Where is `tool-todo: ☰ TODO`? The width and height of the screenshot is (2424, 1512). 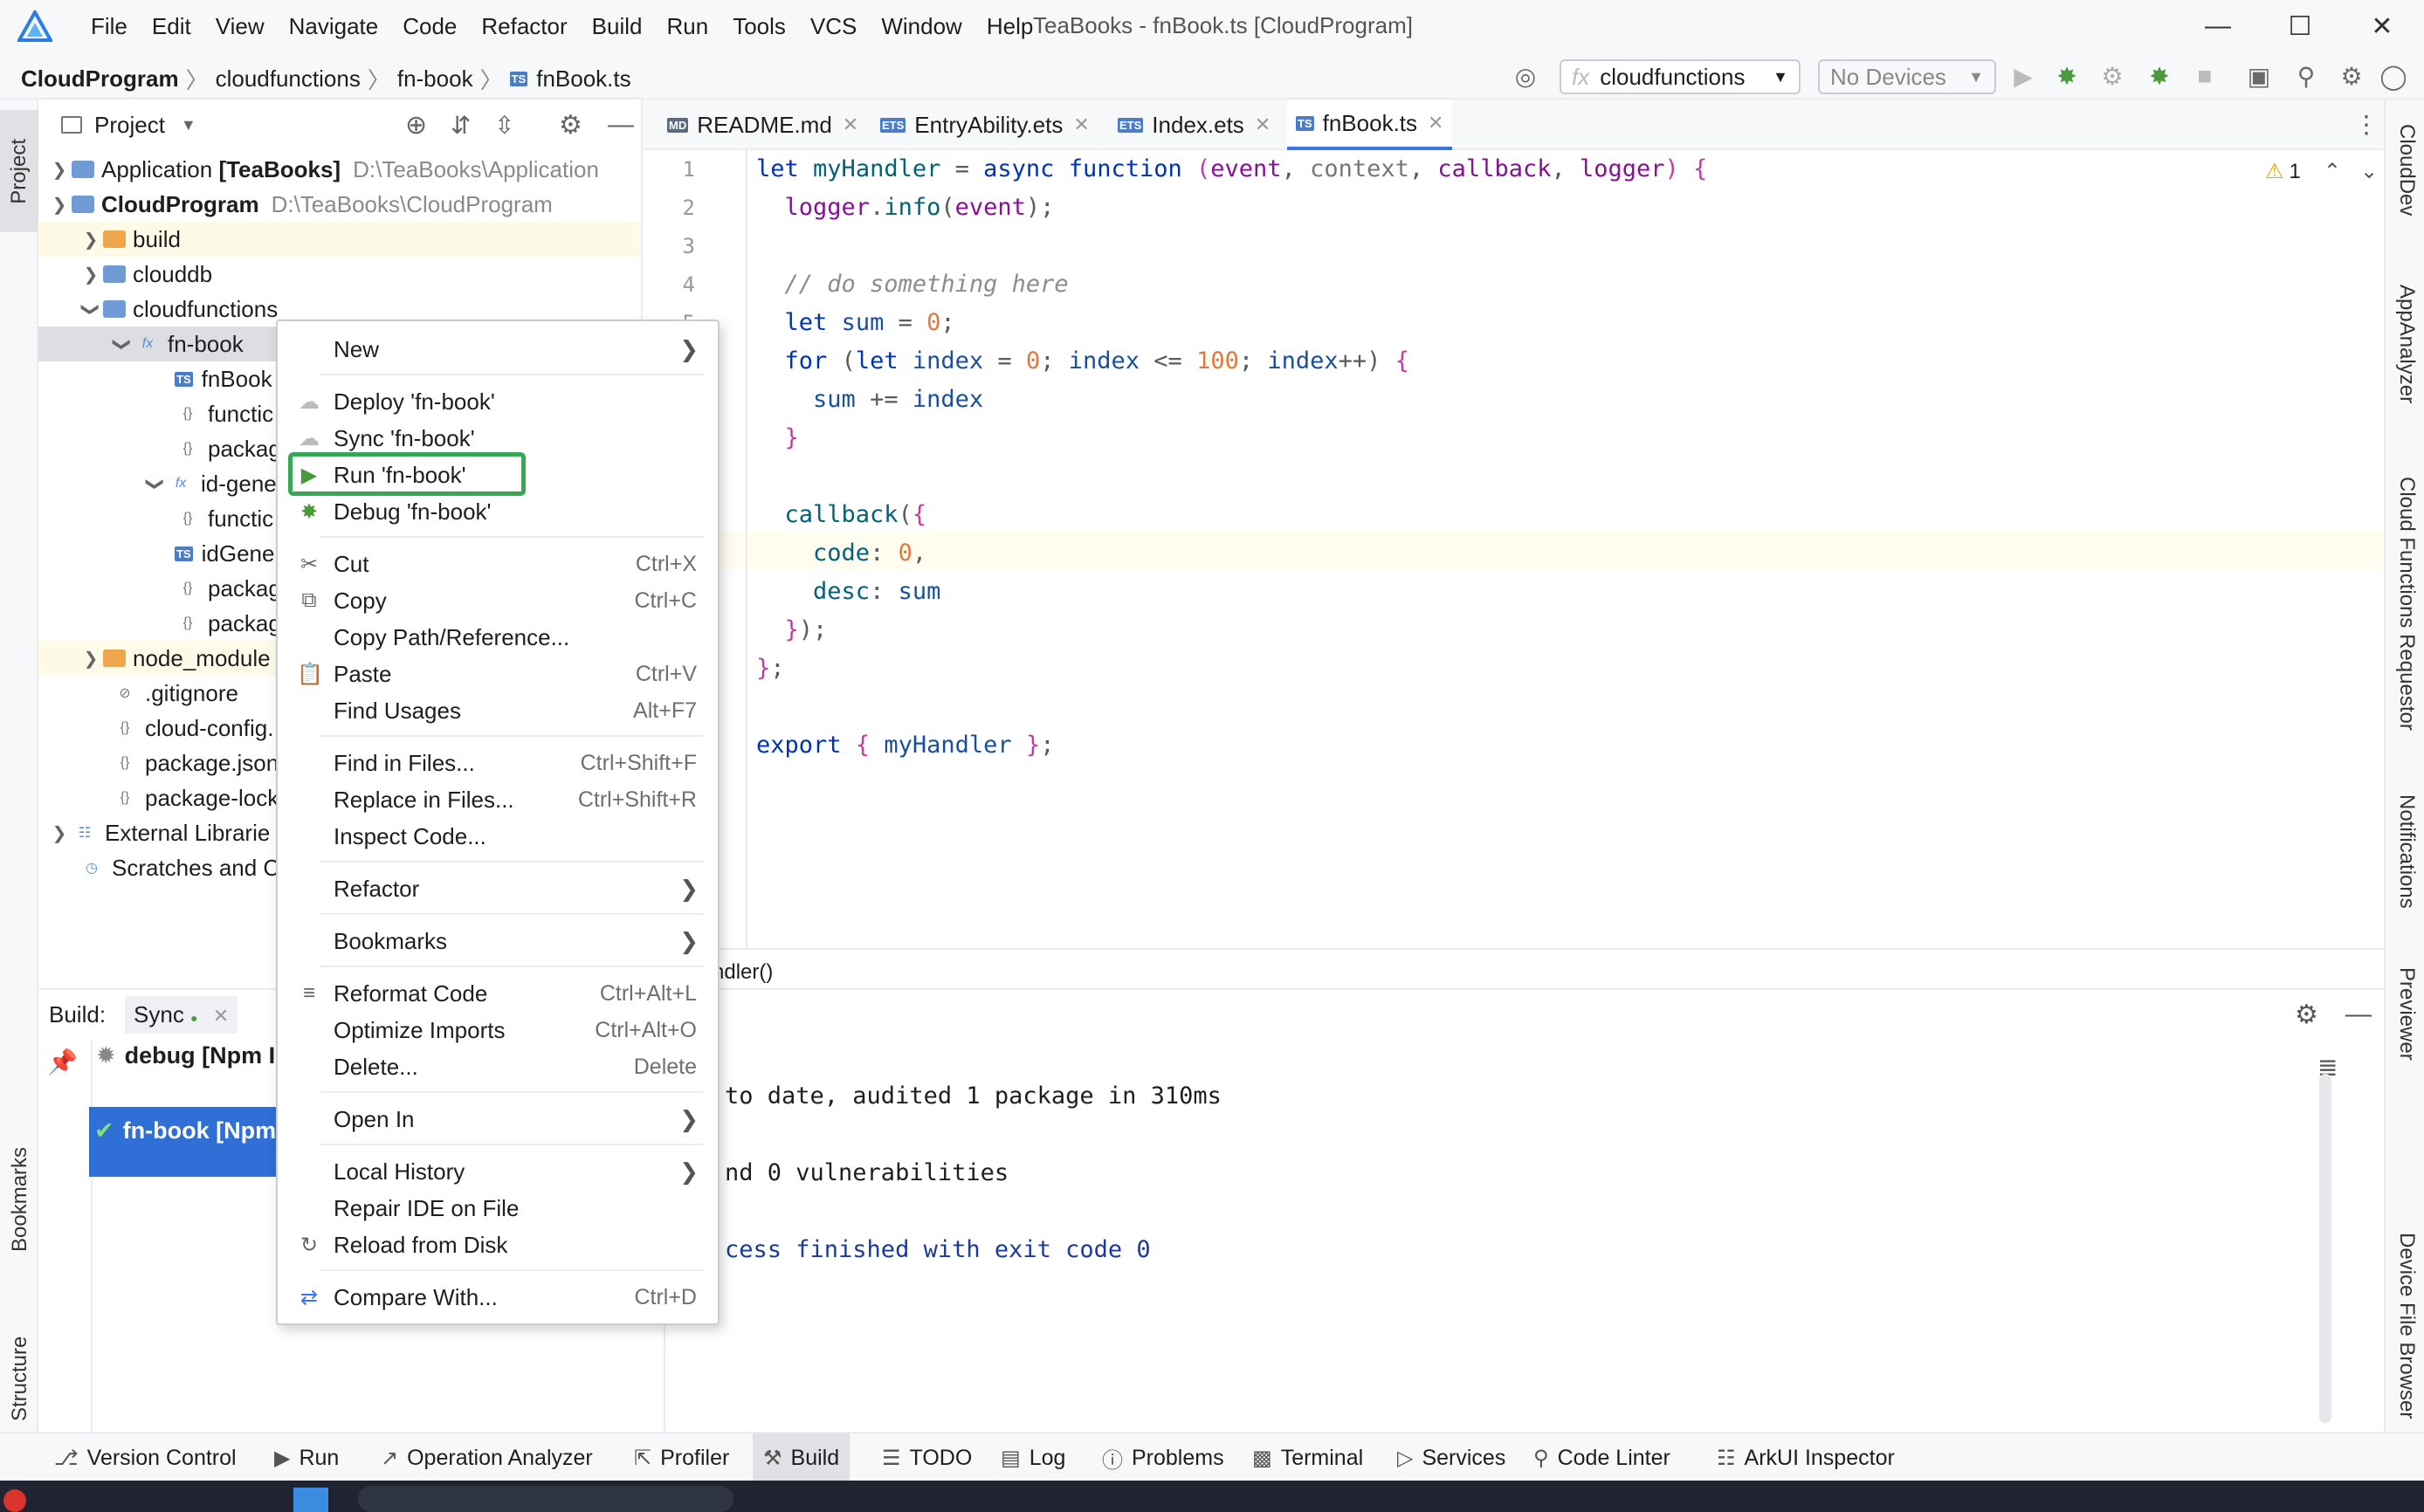
tool-todo: ☰ TODO is located at coordinates (927, 1458).